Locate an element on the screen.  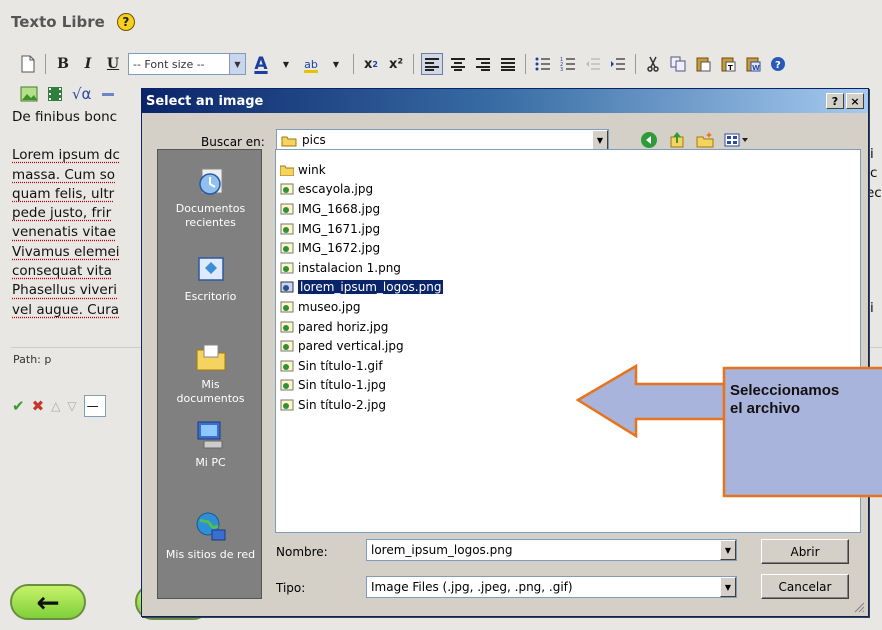
cancel-button: Cancelar is located at coordinates (805, 586).